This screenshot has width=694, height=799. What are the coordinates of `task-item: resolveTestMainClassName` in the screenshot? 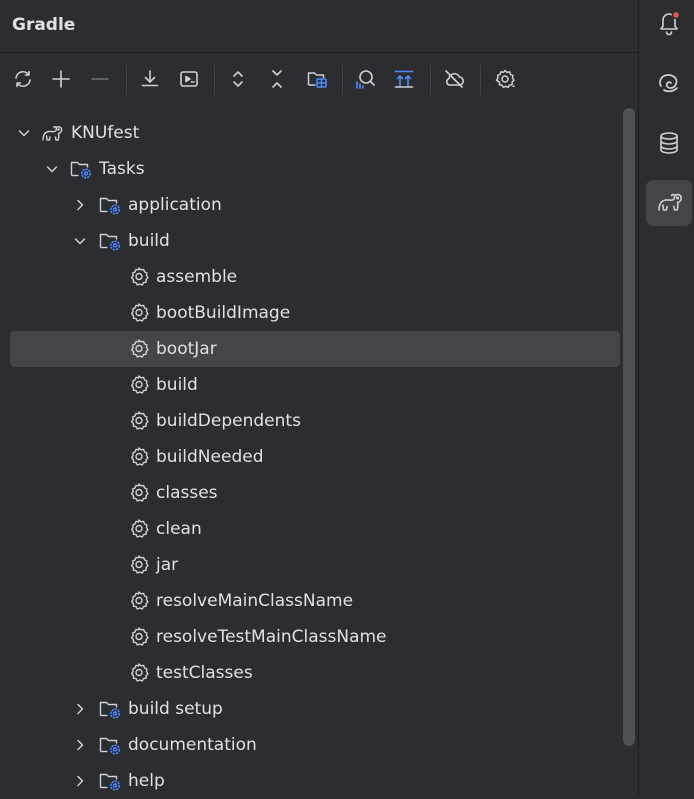 It's located at (315, 637).